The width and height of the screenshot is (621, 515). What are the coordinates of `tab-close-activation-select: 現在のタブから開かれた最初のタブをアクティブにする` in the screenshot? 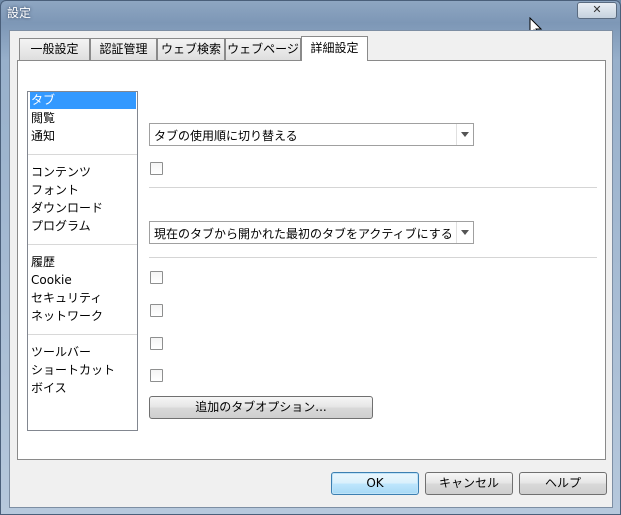 It's located at (311, 232).